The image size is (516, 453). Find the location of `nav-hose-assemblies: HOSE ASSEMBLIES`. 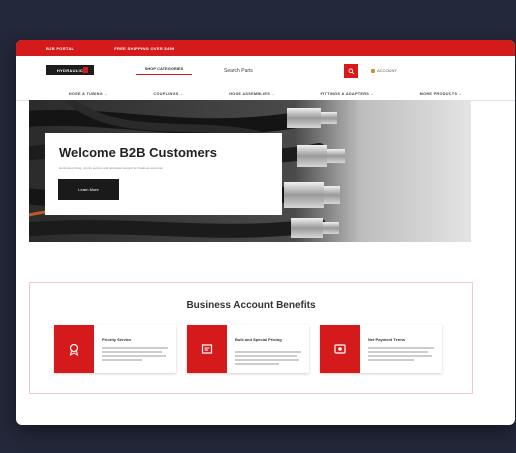

nav-hose-assemblies: HOSE ASSEMBLIES is located at coordinates (252, 93).